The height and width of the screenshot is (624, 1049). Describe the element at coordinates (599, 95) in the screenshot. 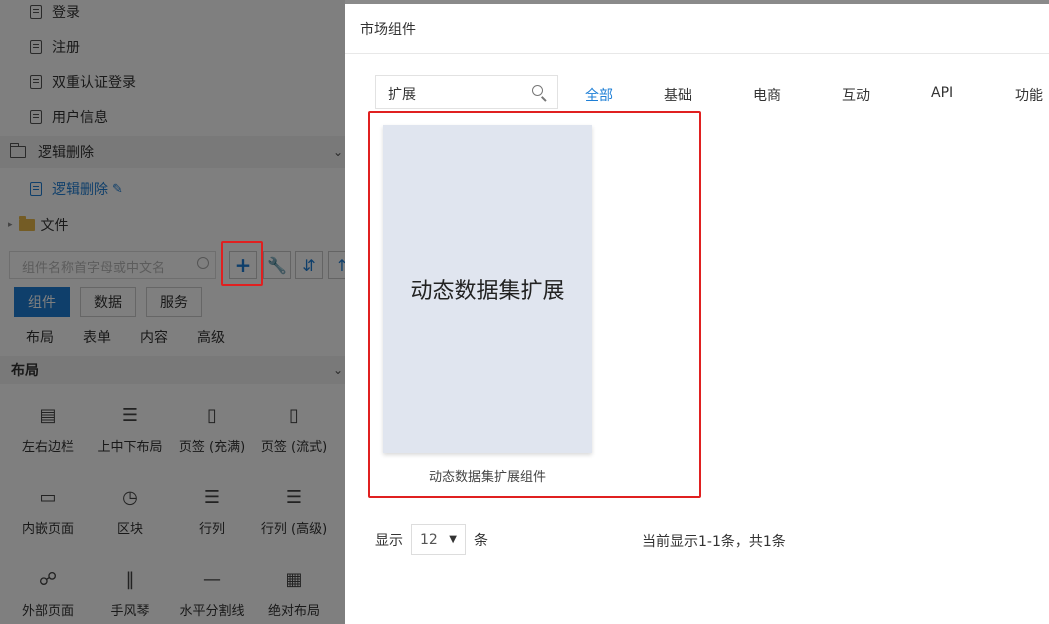

I see `category-all: 全部` at that location.